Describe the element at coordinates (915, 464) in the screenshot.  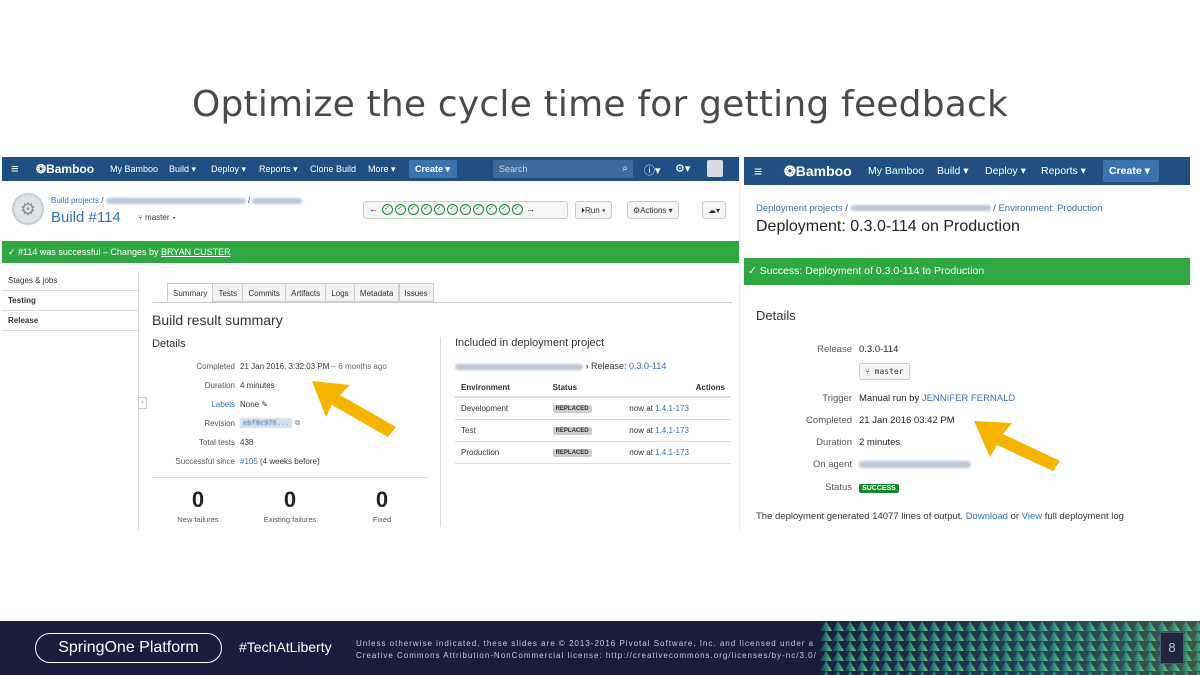
I see `agent-value` at that location.